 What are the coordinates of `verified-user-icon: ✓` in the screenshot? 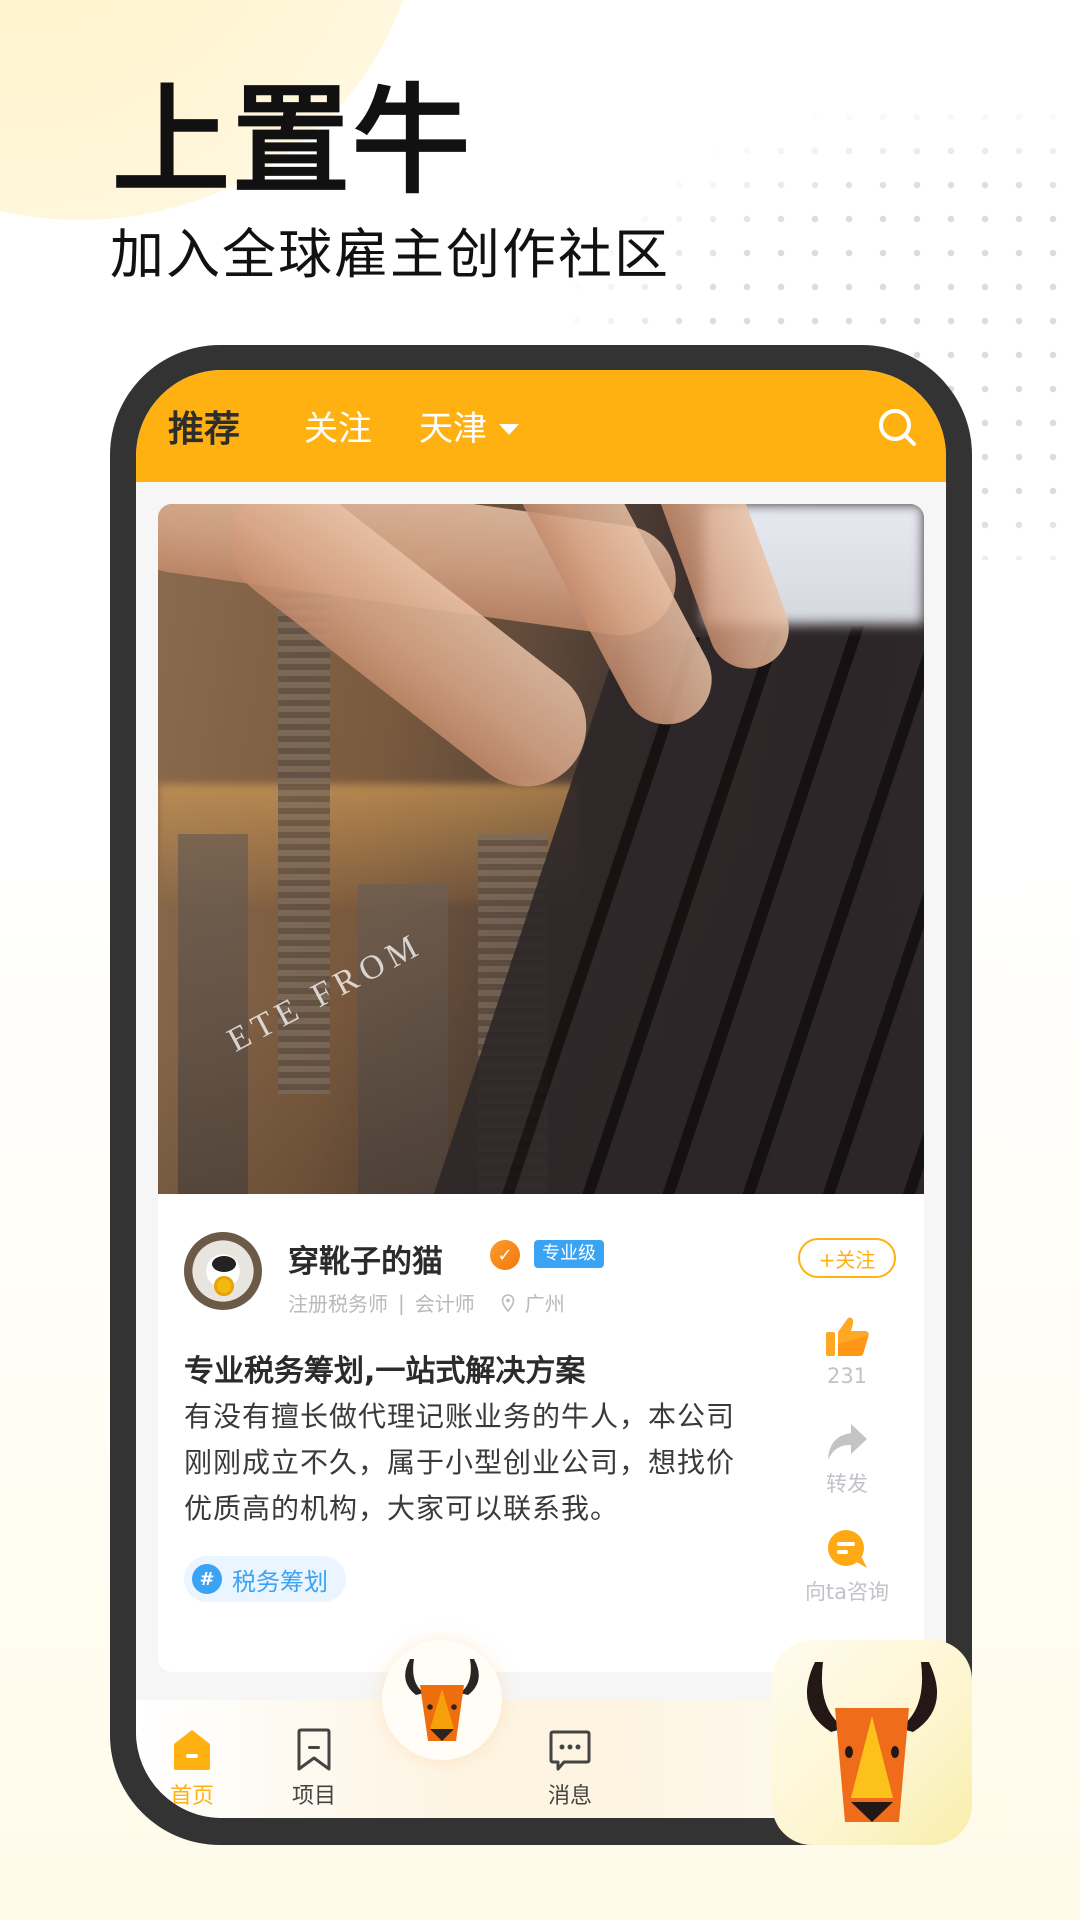 It's located at (505, 1255).